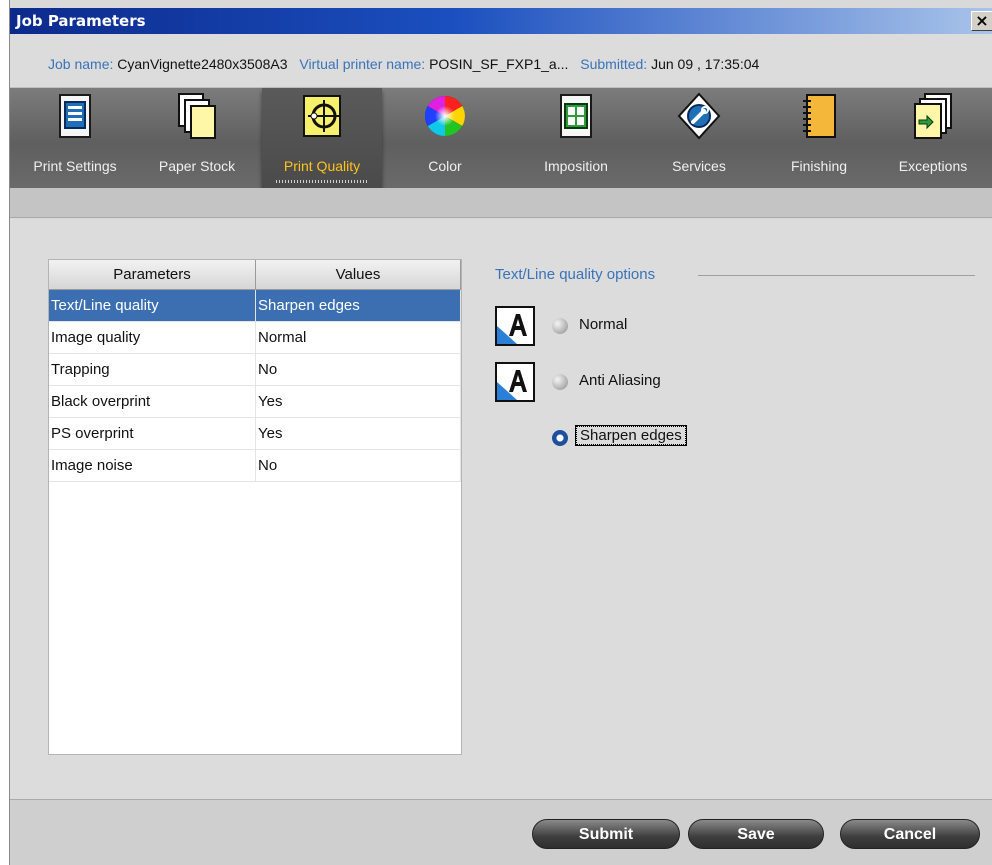 The width and height of the screenshot is (992, 865). I want to click on submitted-value: Jun 09 , 17:35:04, so click(705, 64).